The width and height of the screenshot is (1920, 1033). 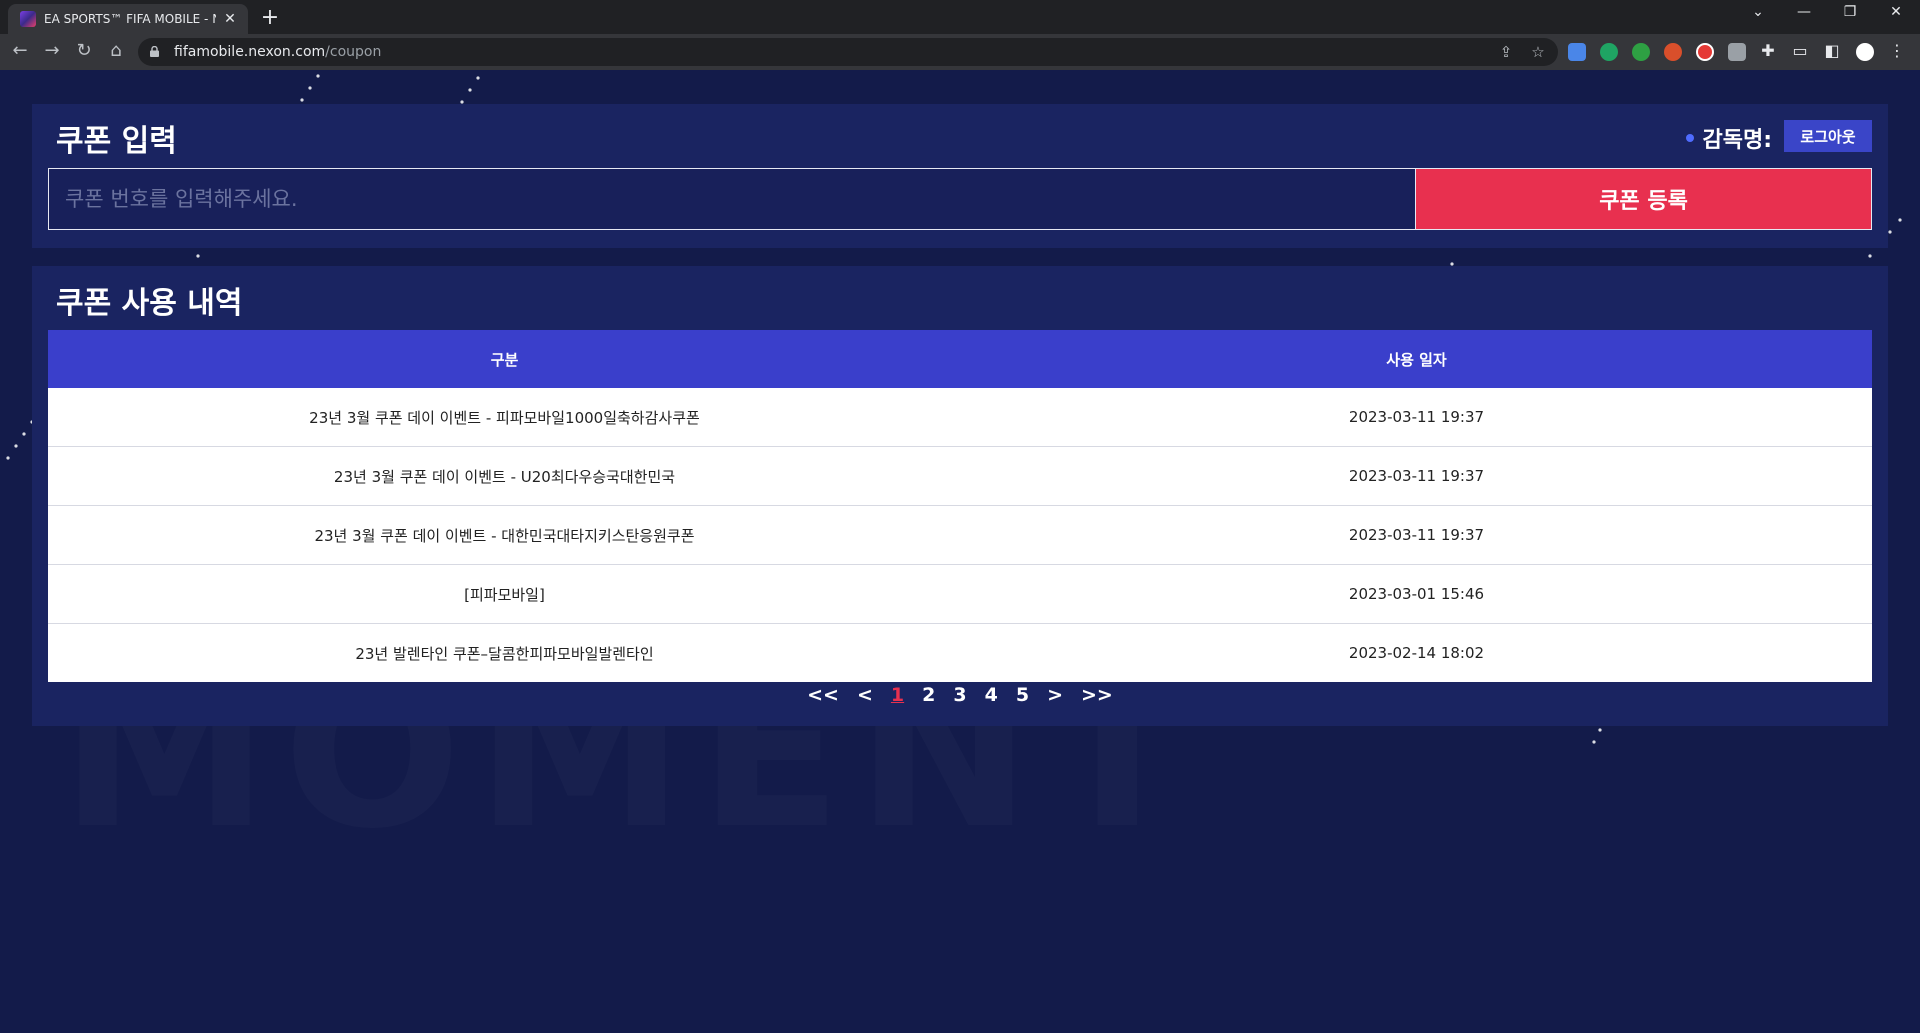 What do you see at coordinates (1737, 140) in the screenshot?
I see `manager-label: 감독명:` at bounding box center [1737, 140].